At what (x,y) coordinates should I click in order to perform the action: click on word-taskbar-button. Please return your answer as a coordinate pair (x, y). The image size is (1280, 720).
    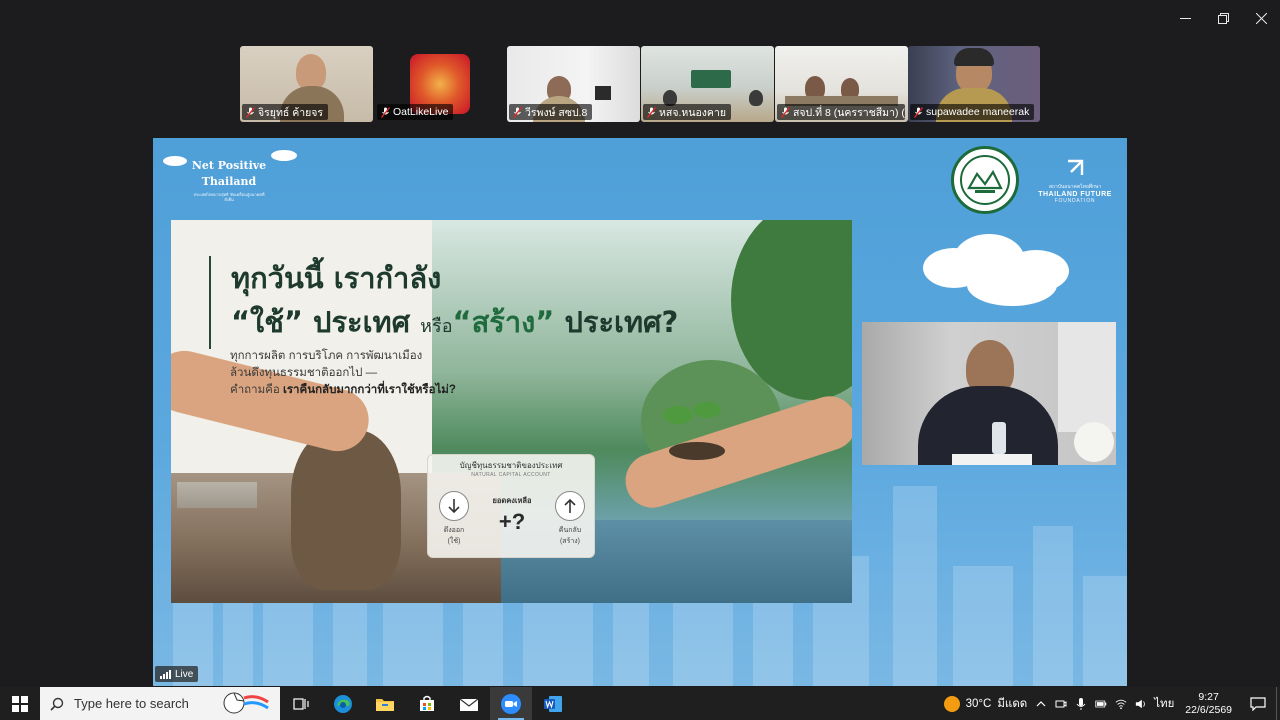
    Looking at the image, I should click on (553, 703).